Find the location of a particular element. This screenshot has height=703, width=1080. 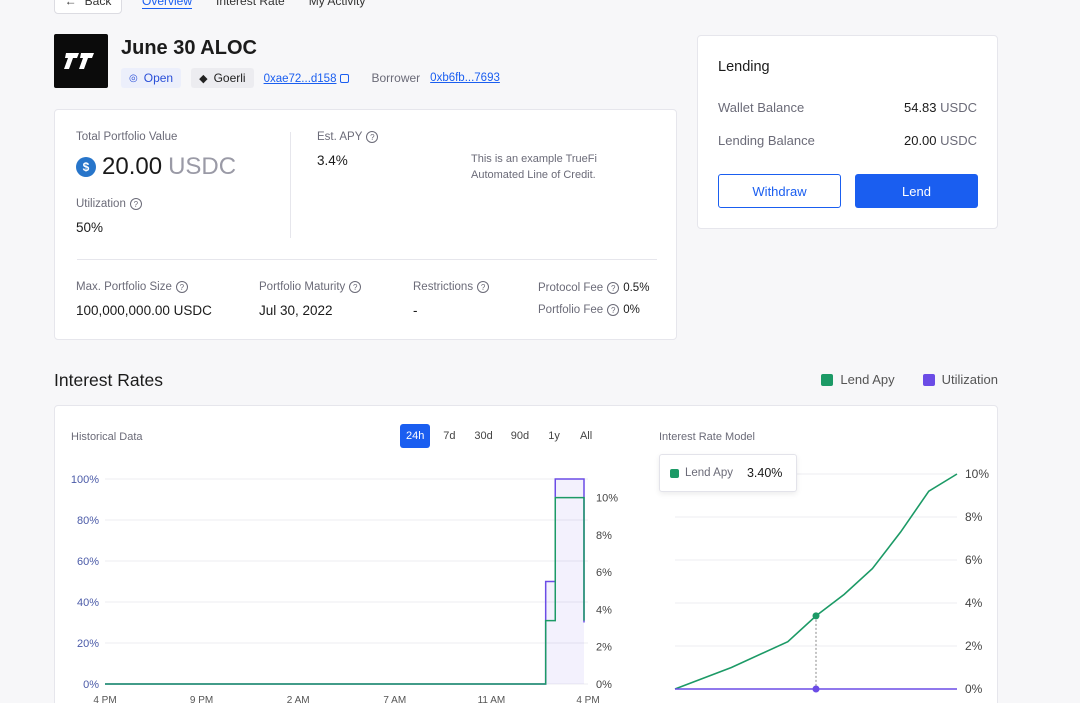

y-tick-label-left: 100% is located at coordinates (85, 480).